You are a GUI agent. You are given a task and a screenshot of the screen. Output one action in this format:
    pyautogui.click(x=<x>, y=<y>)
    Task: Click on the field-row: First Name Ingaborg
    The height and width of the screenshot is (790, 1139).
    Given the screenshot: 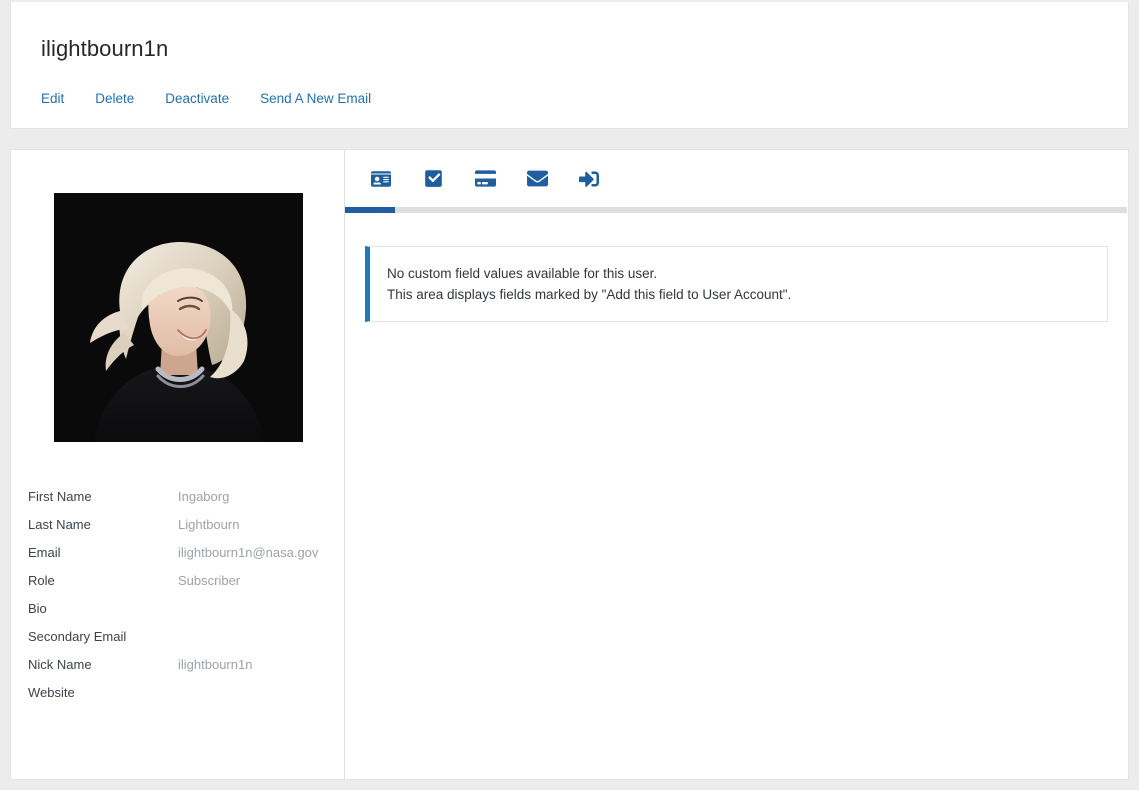 What is the action you would take?
    pyautogui.click(x=178, y=497)
    